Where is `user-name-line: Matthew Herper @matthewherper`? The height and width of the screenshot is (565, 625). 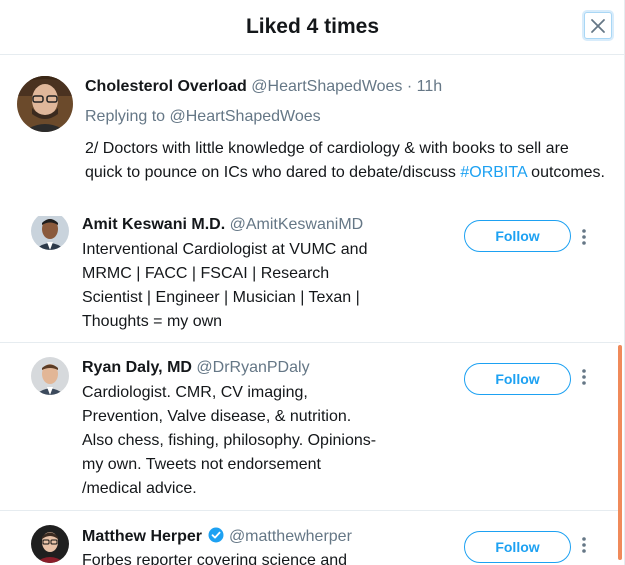 user-name-line: Matthew Herper @matthewherper is located at coordinates (217, 536).